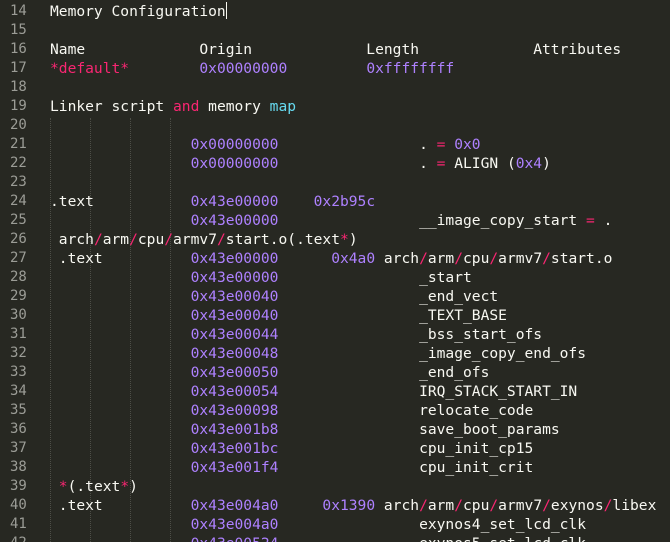 The height and width of the screenshot is (542, 670). What do you see at coordinates (234, 372) in the screenshot?
I see `code-token: 0x43e00050` at bounding box center [234, 372].